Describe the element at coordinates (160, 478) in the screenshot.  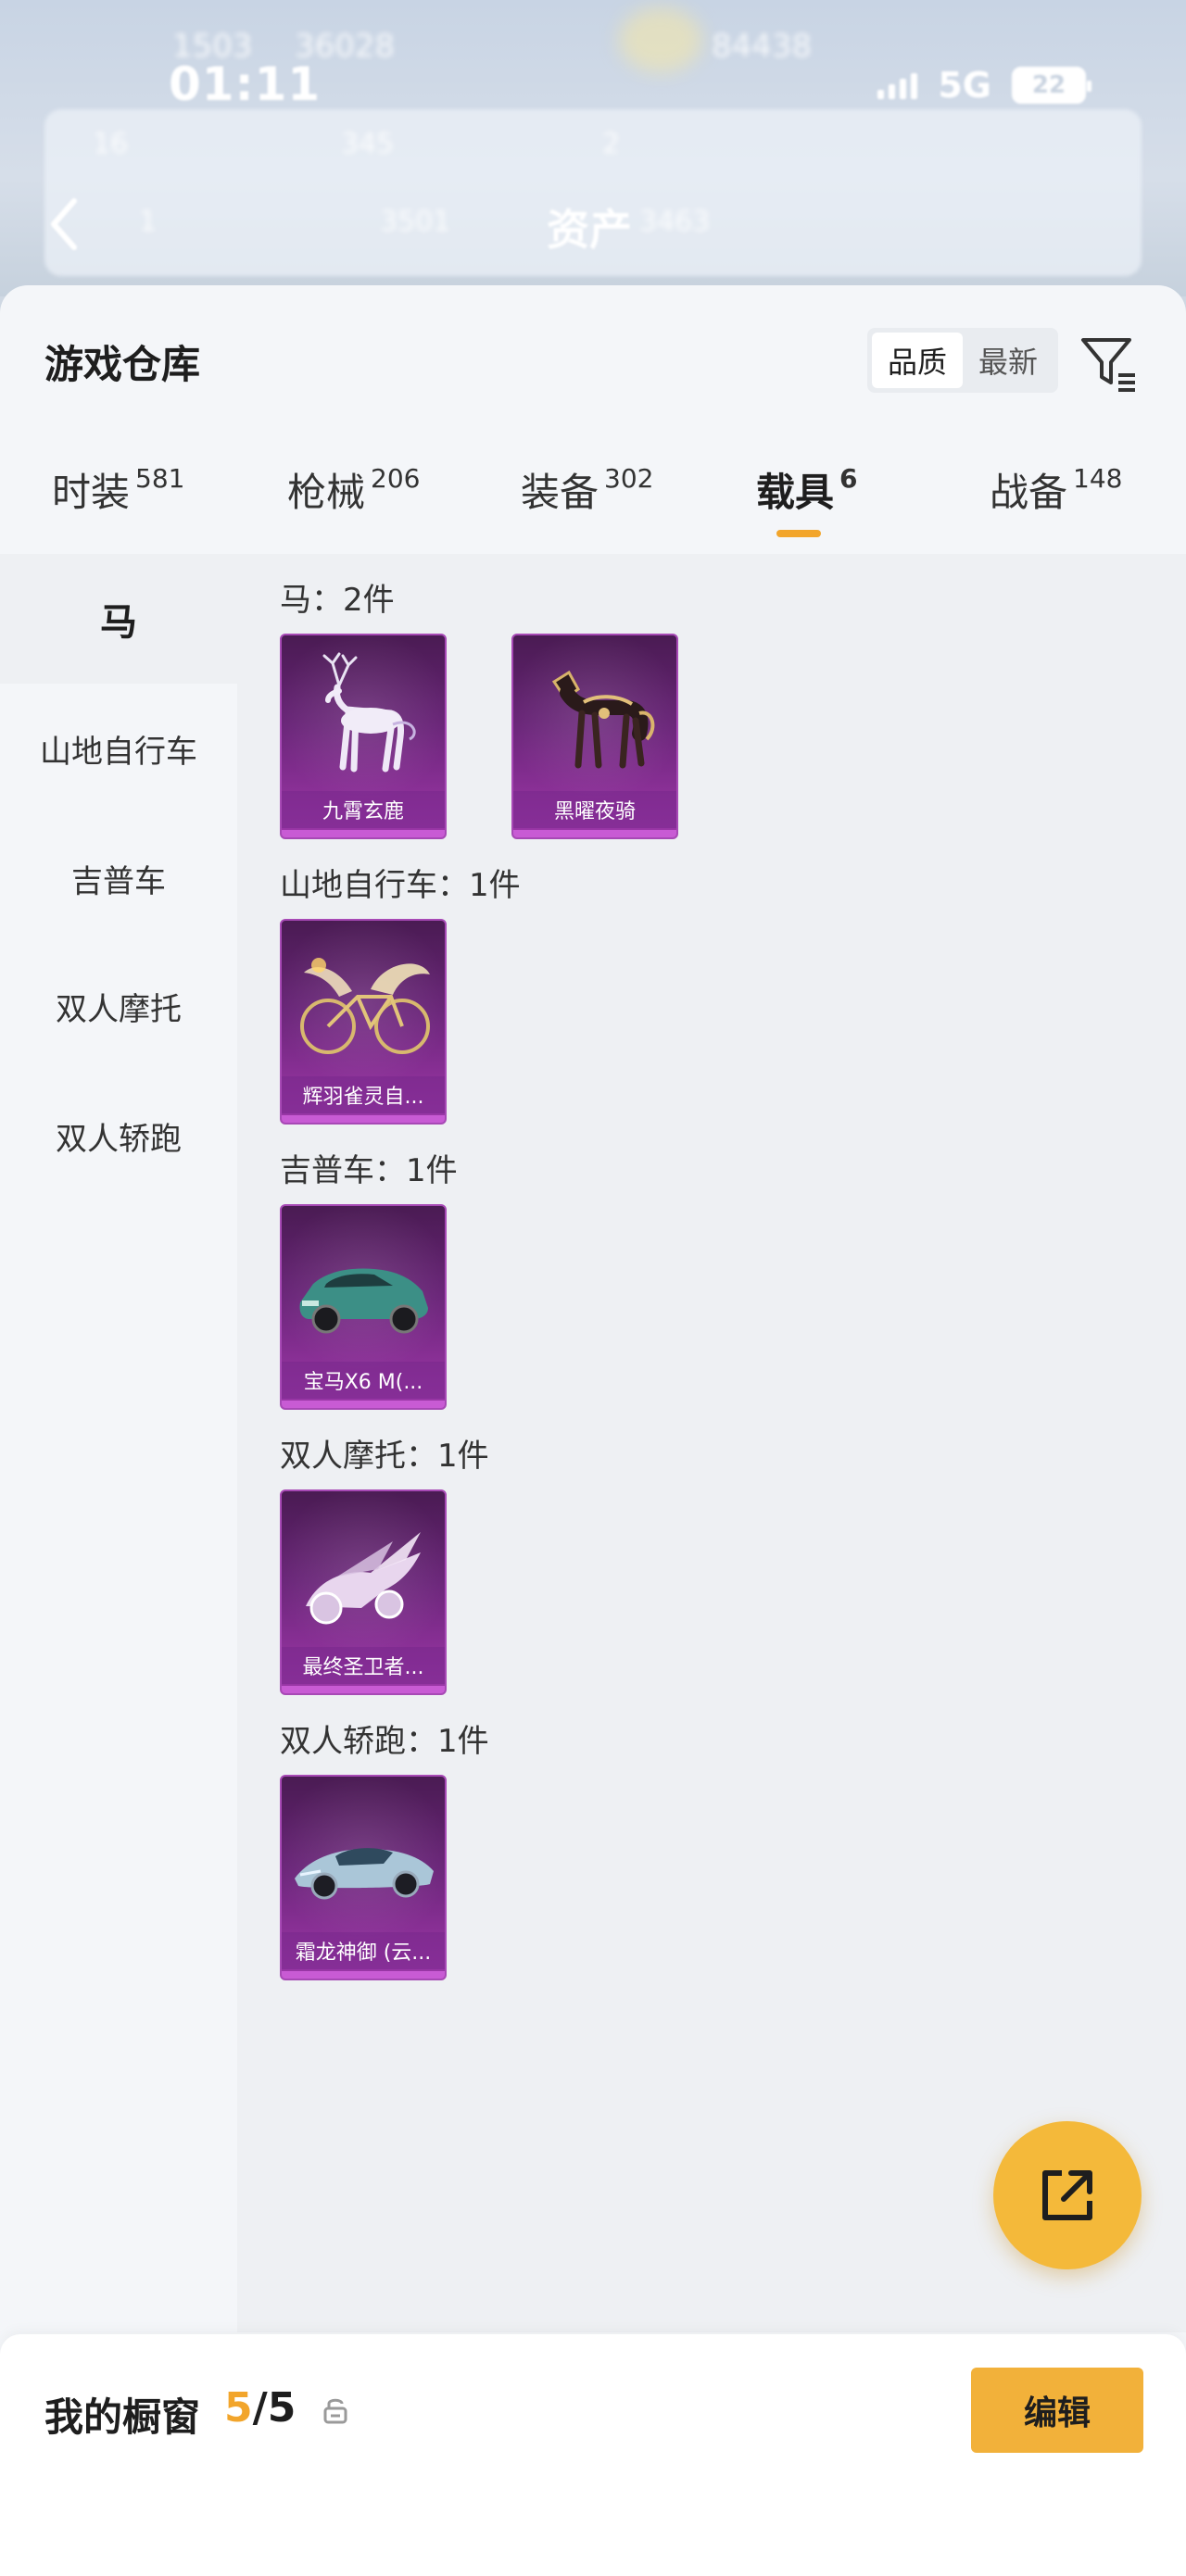
I see `tab-count: 581` at that location.